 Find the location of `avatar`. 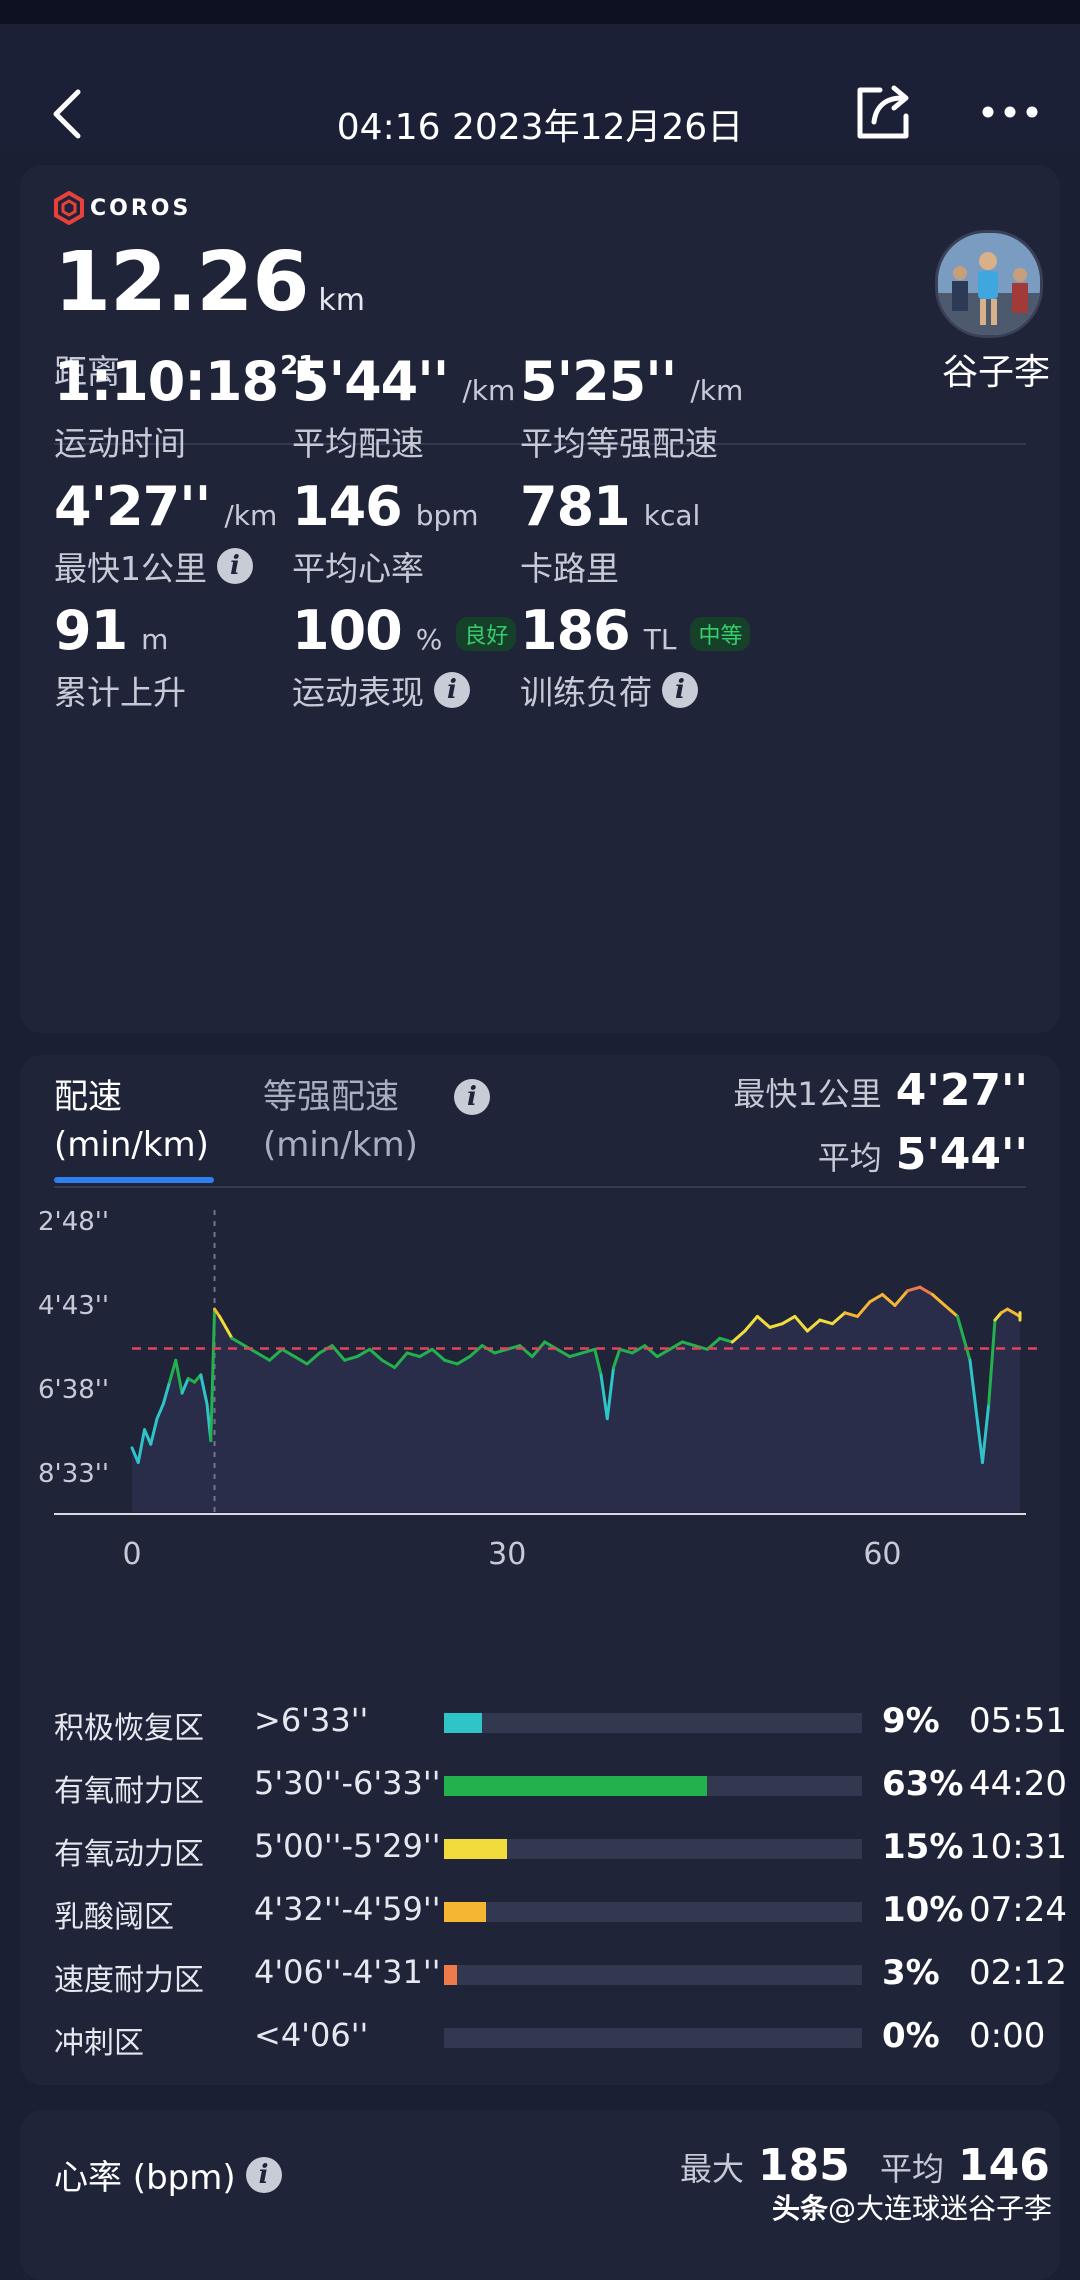

avatar is located at coordinates (989, 284).